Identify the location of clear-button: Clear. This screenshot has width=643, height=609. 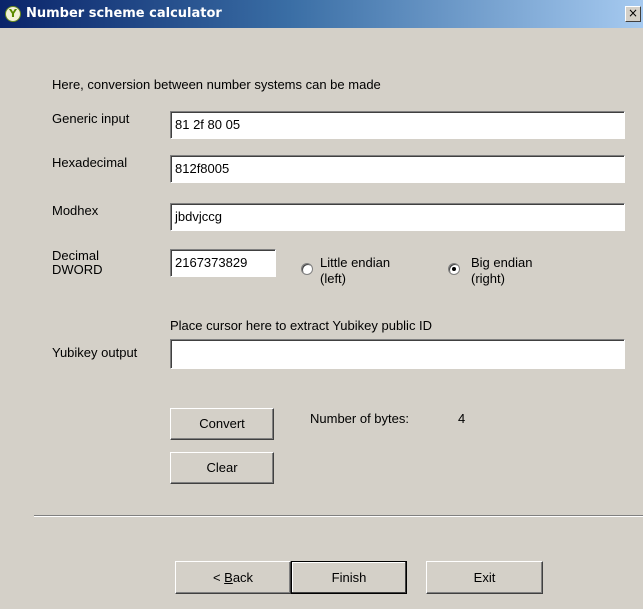
(222, 468).